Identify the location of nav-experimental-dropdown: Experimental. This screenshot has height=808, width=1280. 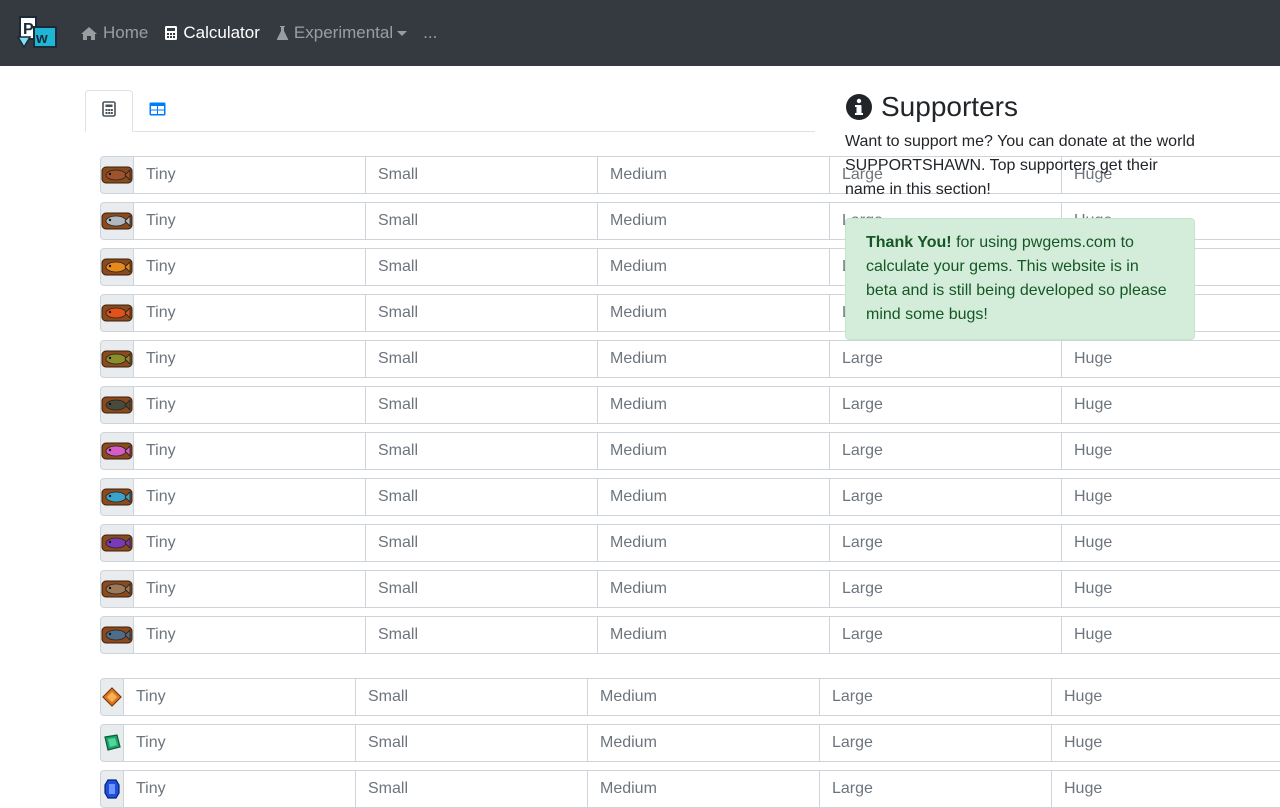
(342, 33).